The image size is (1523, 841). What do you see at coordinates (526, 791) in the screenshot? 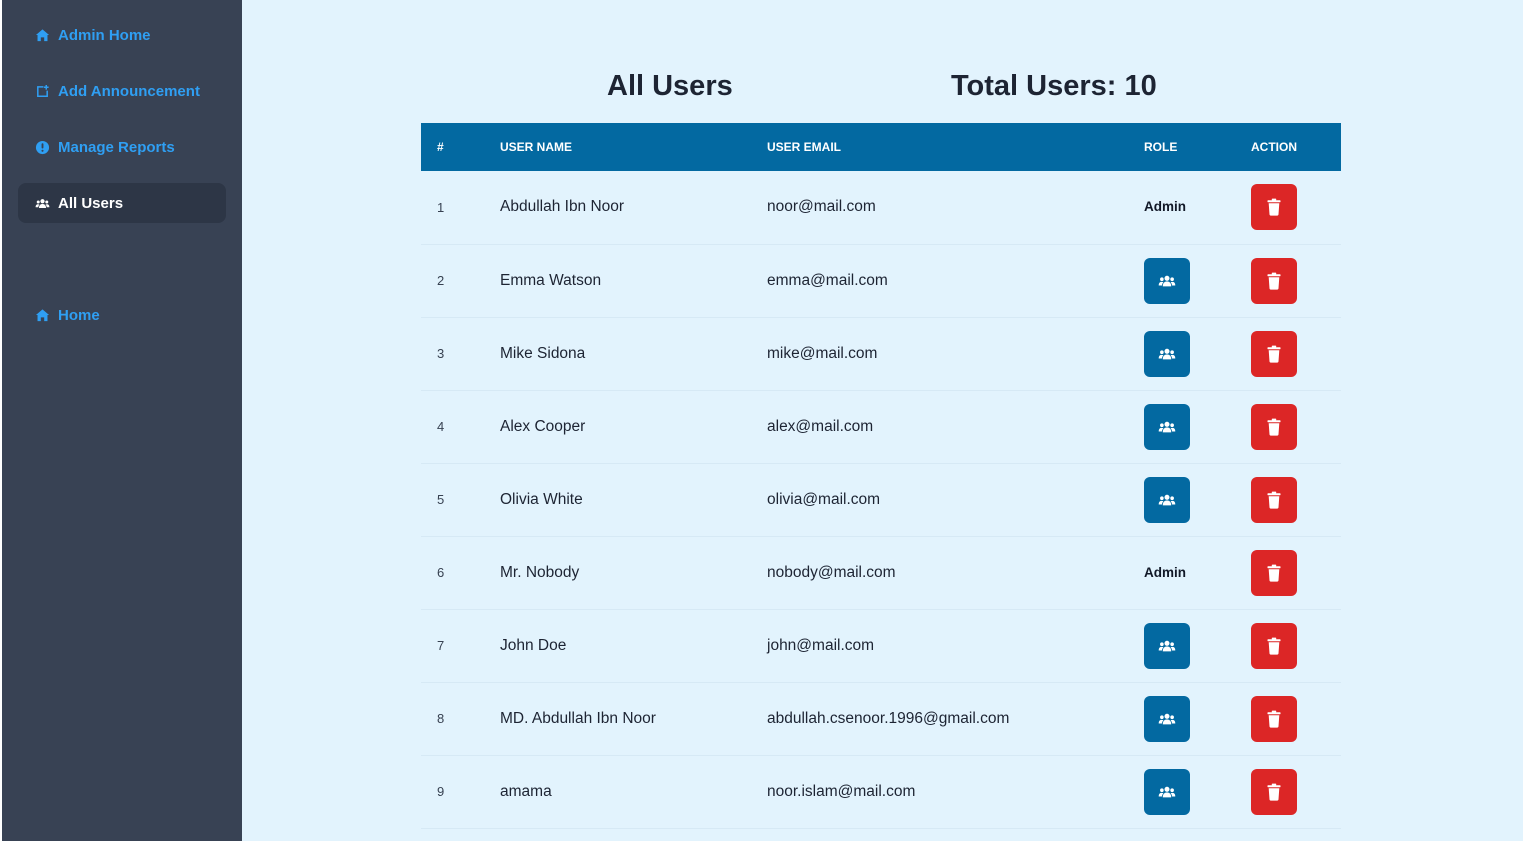
I see `user-name: amama` at bounding box center [526, 791].